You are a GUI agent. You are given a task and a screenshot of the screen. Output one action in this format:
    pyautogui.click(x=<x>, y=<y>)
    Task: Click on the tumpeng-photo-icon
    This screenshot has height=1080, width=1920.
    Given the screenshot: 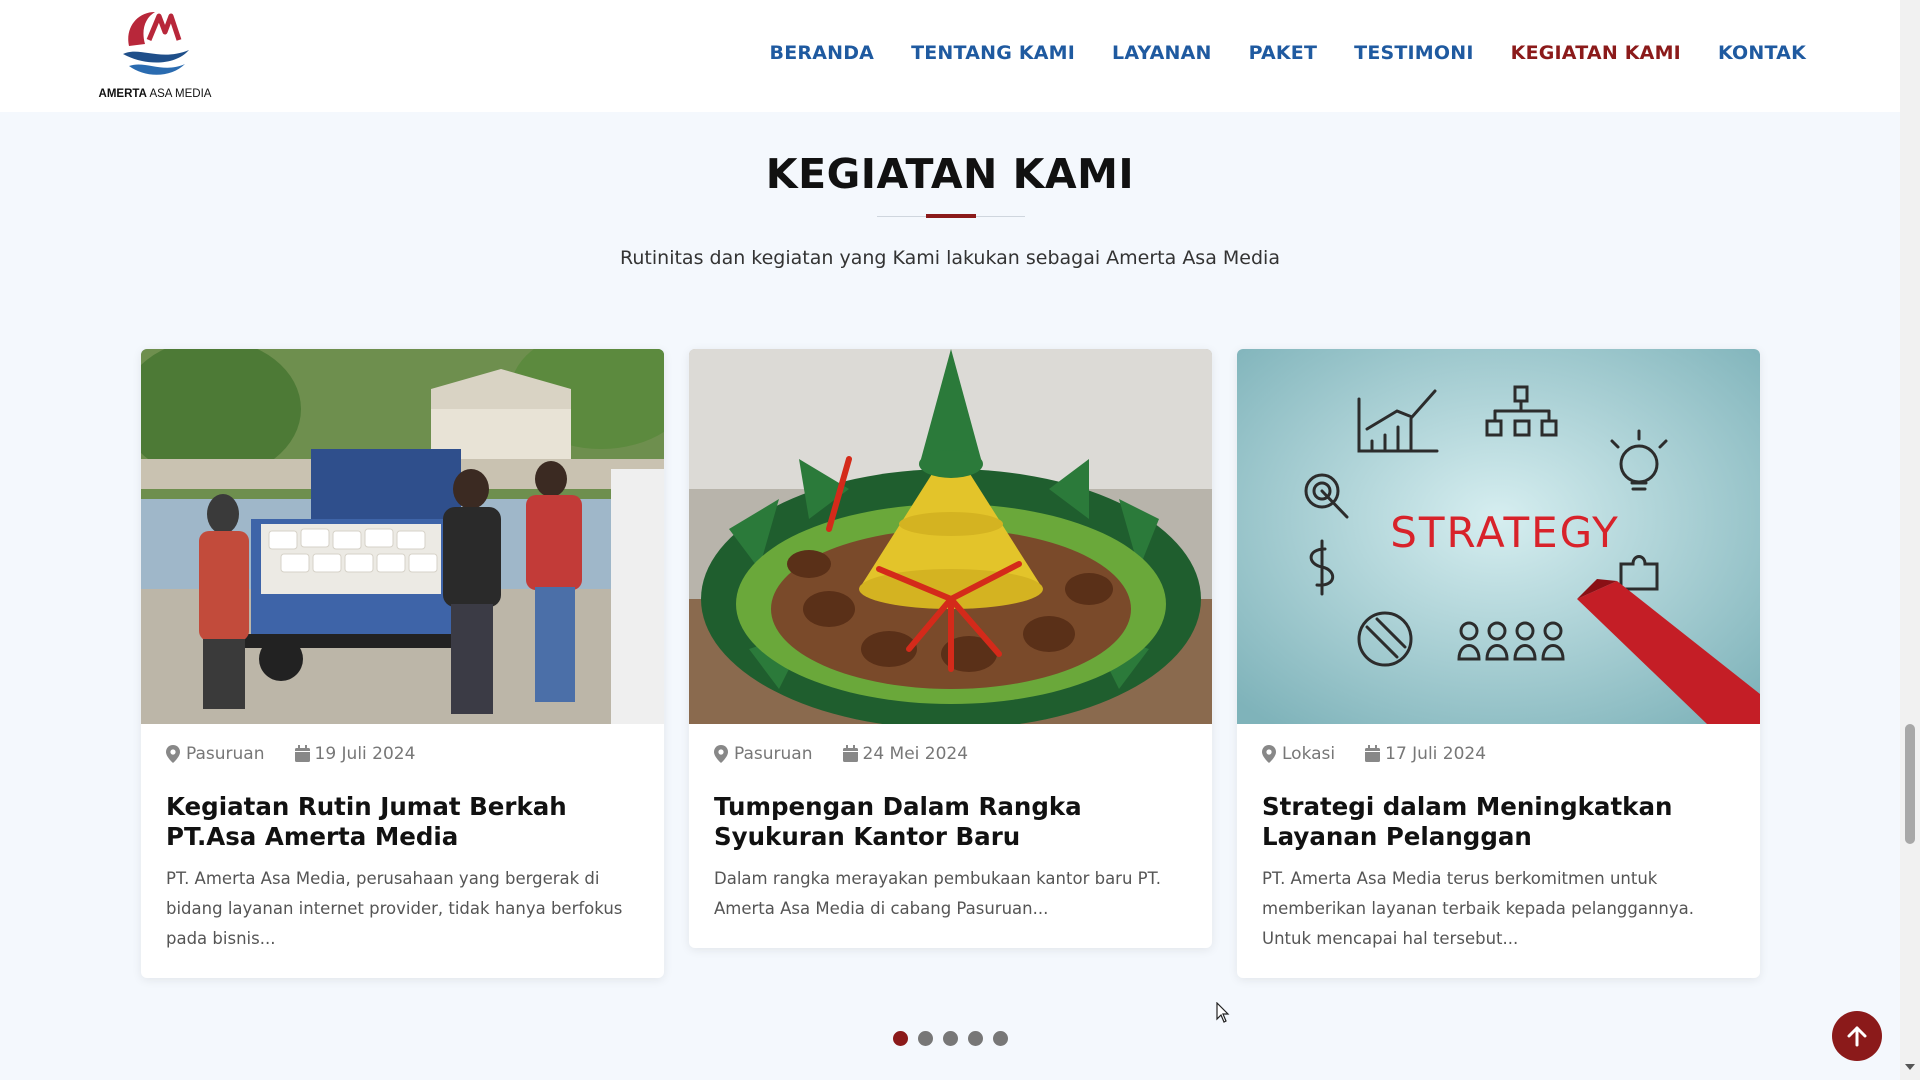 What is the action you would take?
    pyautogui.click(x=950, y=536)
    